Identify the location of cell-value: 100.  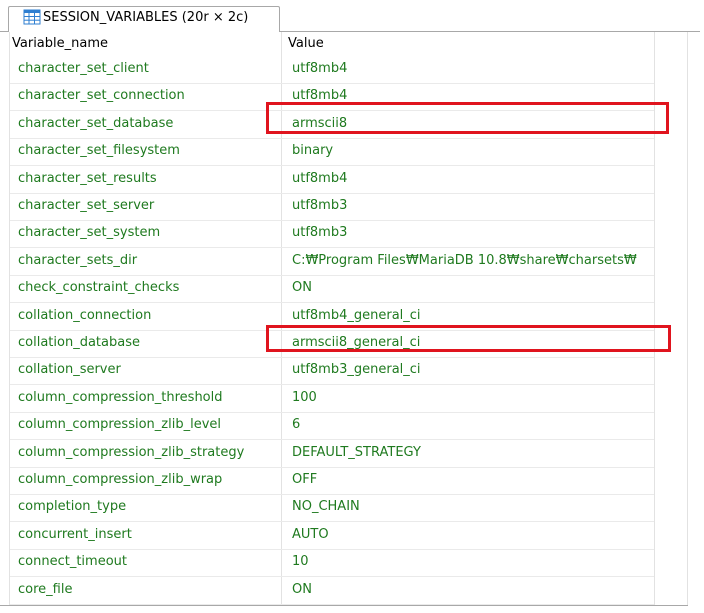
(304, 397).